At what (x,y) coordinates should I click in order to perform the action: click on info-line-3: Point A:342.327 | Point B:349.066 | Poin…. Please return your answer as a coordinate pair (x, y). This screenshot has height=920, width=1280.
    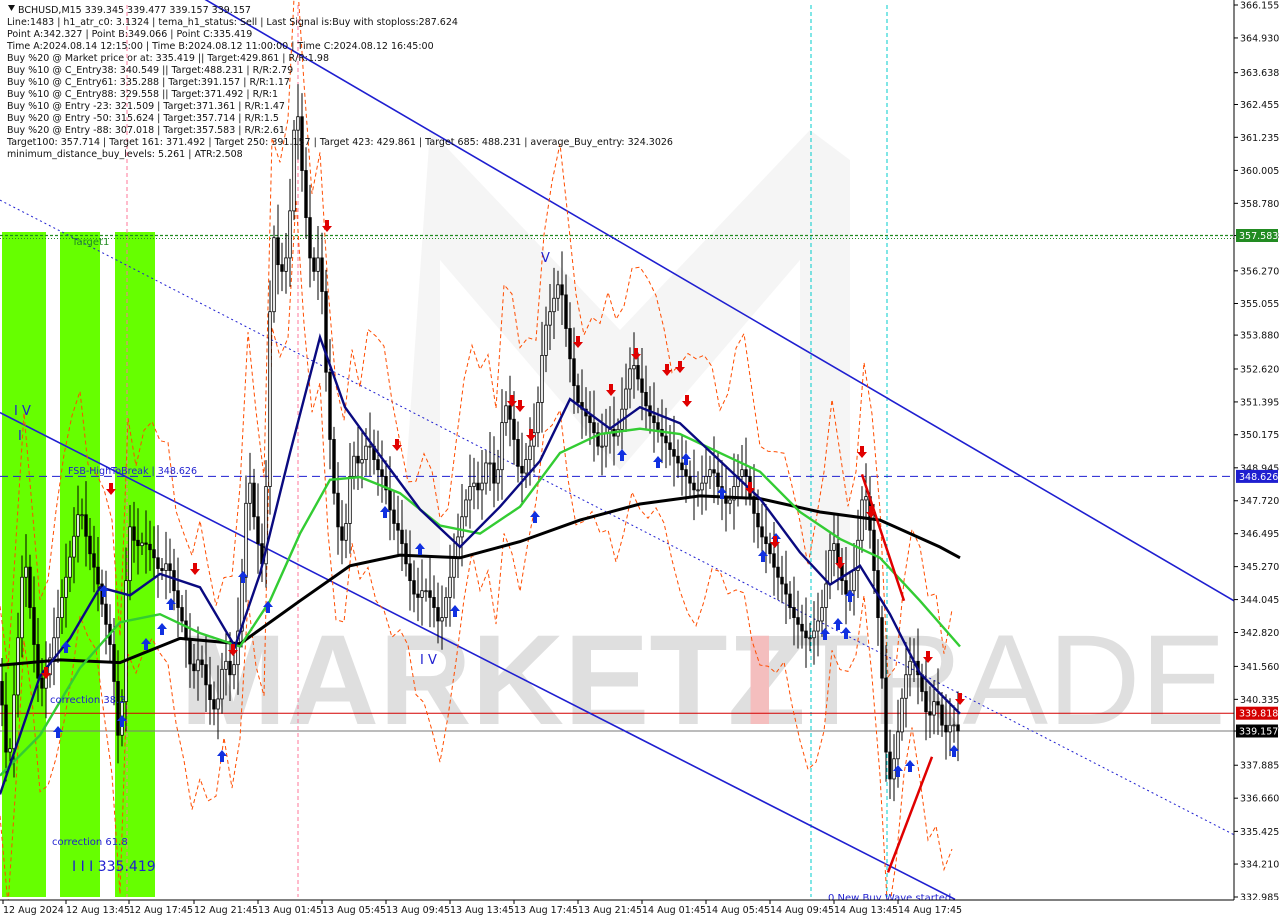
    Looking at the image, I should click on (129, 34).